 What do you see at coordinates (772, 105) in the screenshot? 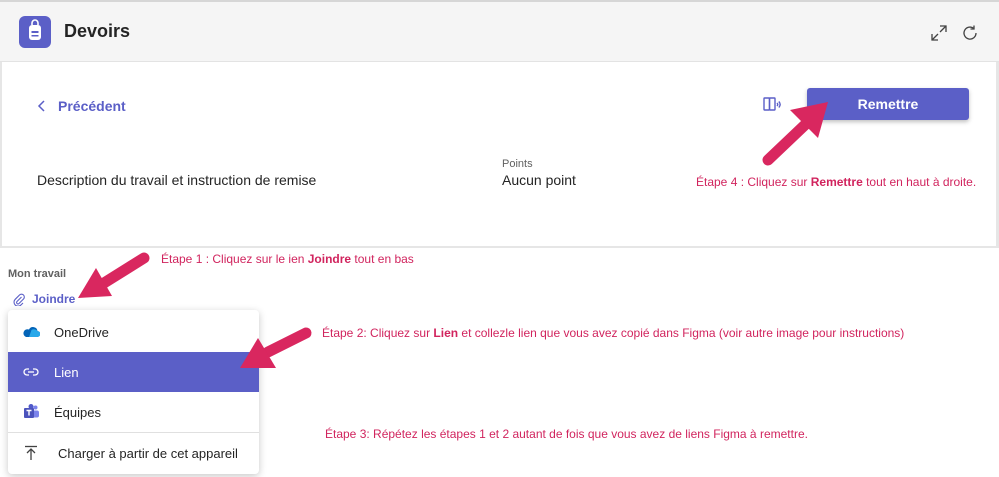
I see `immersive-reader-icon` at bounding box center [772, 105].